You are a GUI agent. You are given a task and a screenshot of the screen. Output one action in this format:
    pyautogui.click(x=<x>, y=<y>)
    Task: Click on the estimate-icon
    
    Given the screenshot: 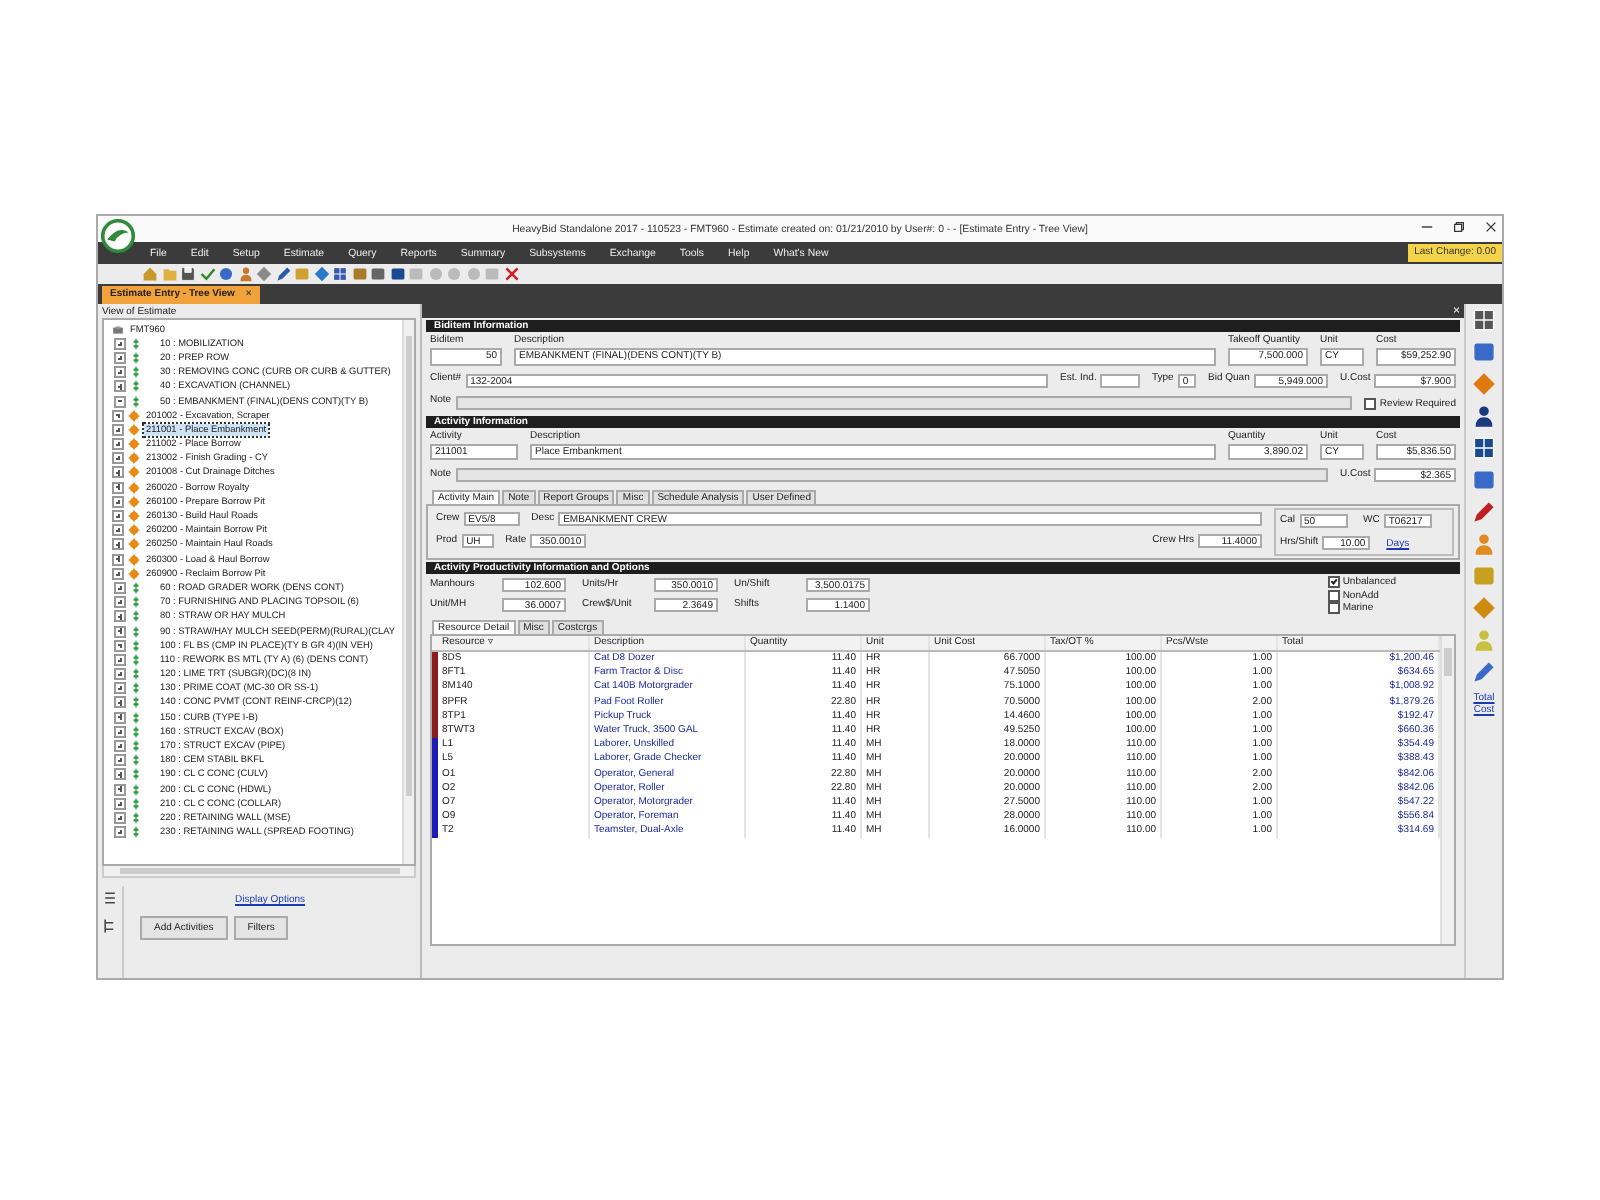 What is the action you would take?
    pyautogui.click(x=118, y=329)
    